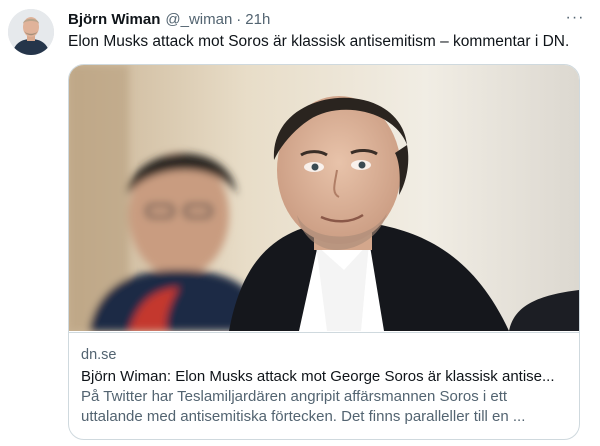 This screenshot has width=600, height=446. I want to click on link-card-domain: dn.se, so click(99, 355).